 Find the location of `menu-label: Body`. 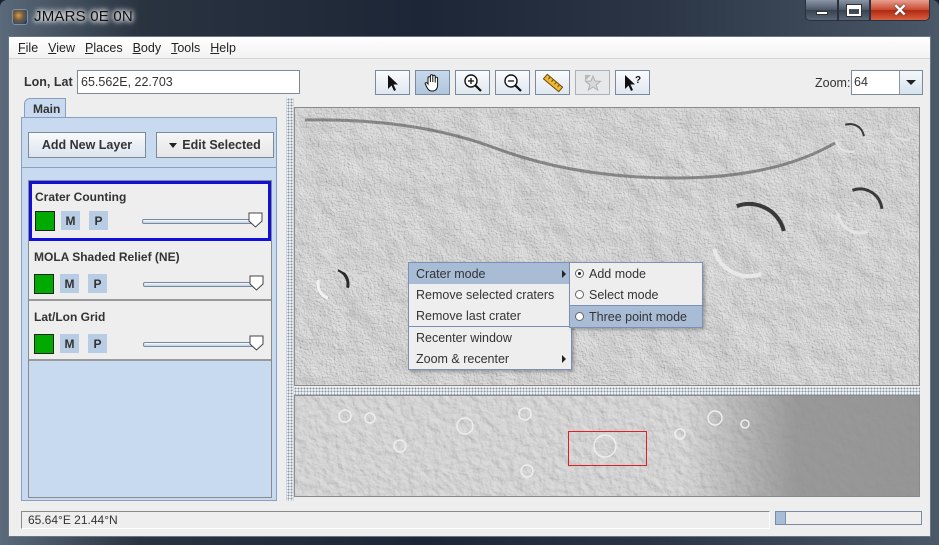

menu-label: Body is located at coordinates (147, 47).